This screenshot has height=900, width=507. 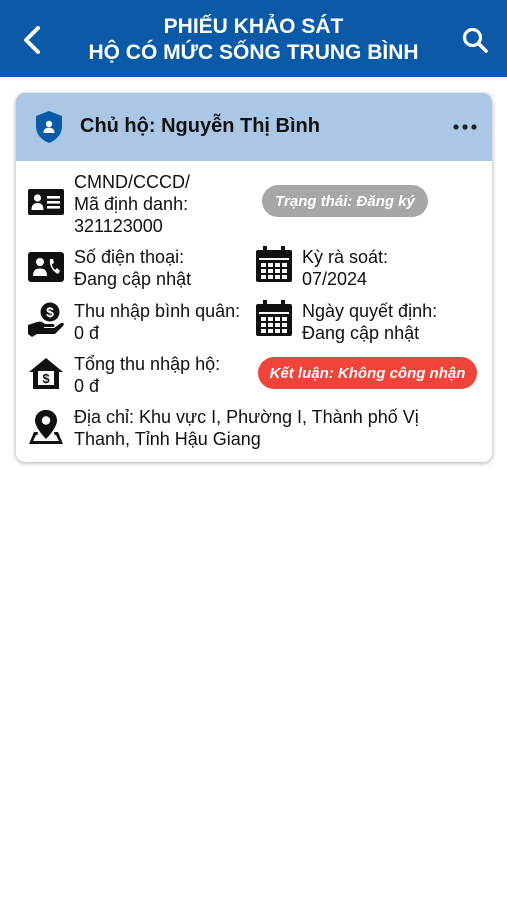 I want to click on chevron-left-icon, so click(x=32, y=40).